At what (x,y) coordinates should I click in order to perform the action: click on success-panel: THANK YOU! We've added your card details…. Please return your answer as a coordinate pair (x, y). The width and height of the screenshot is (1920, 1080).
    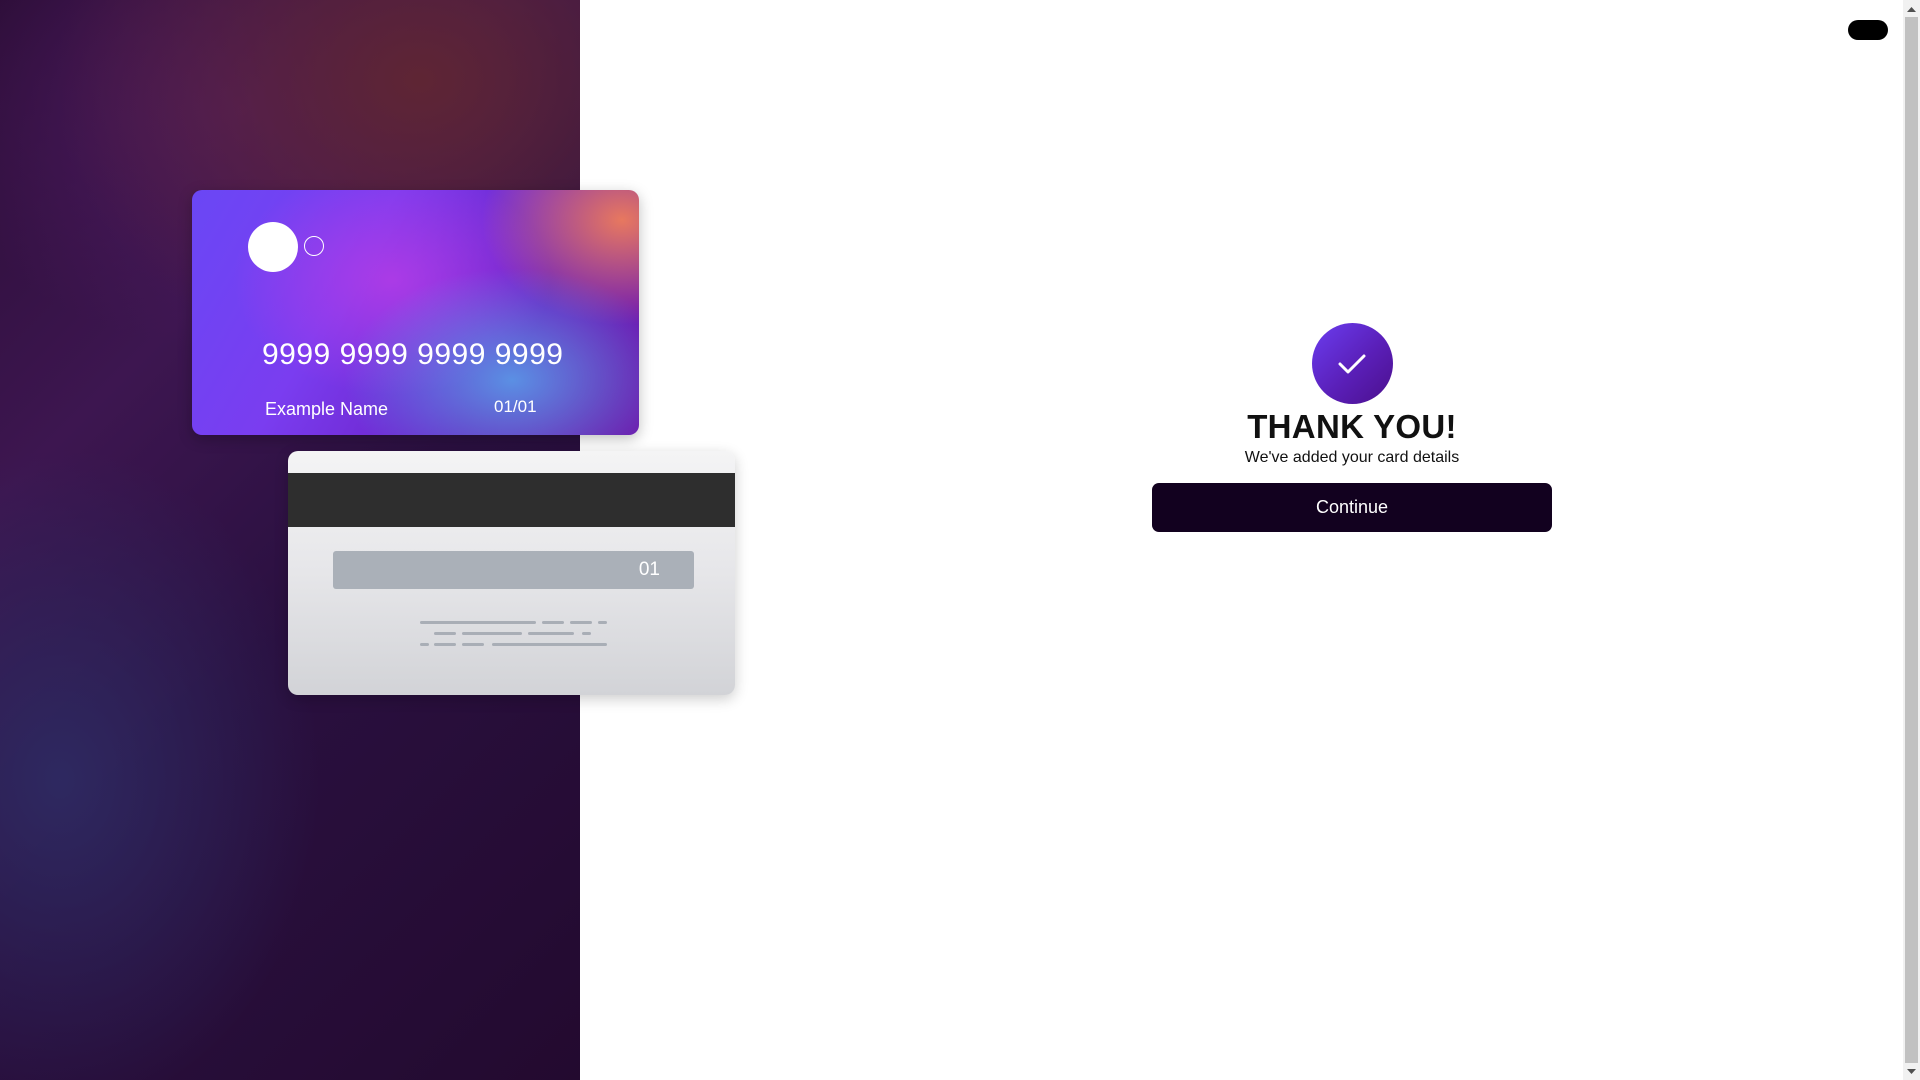
    Looking at the image, I should click on (1352, 427).